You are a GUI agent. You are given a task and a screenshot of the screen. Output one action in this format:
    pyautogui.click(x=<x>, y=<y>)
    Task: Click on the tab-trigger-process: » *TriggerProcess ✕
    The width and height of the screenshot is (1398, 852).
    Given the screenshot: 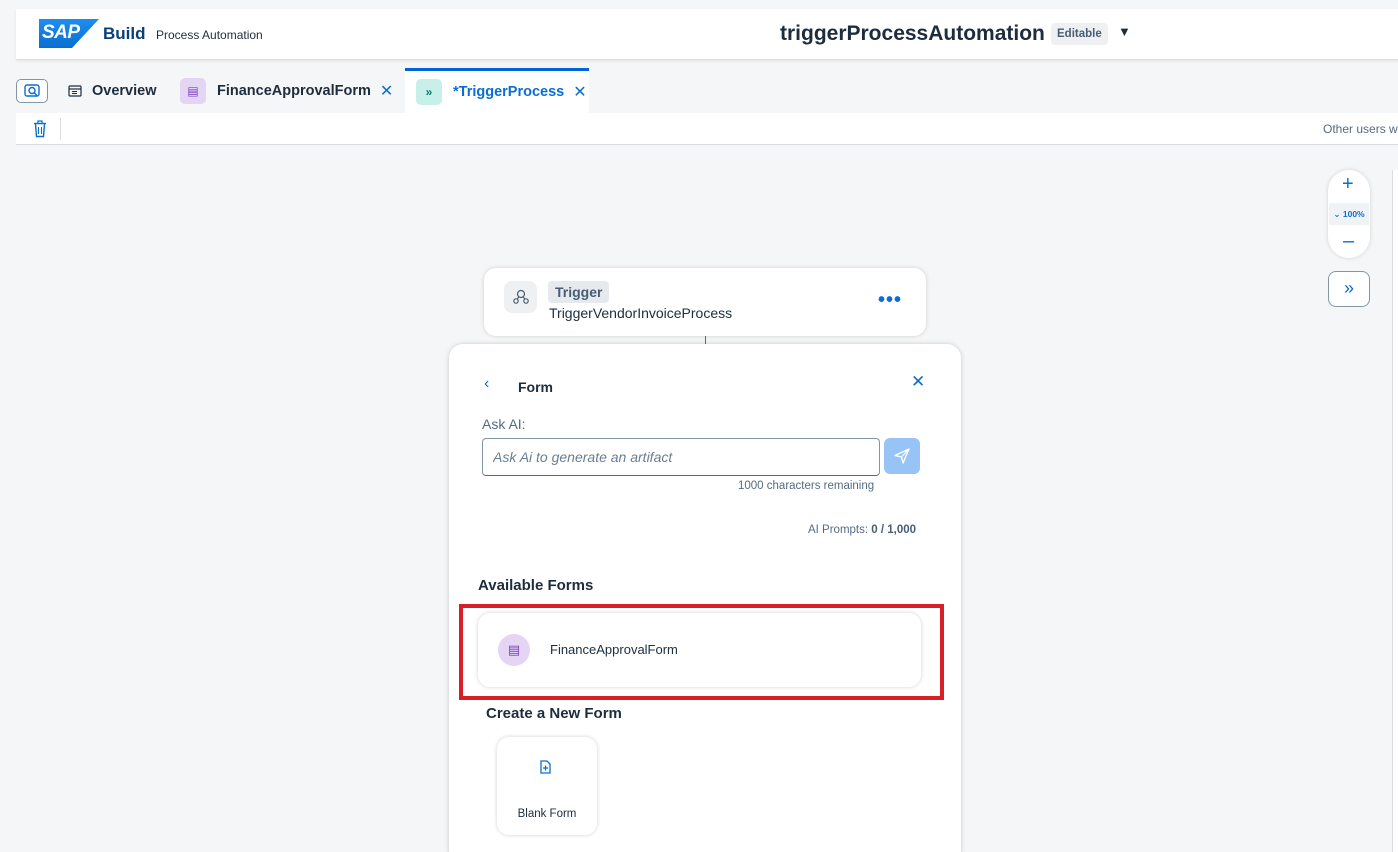 What is the action you would take?
    pyautogui.click(x=497, y=90)
    